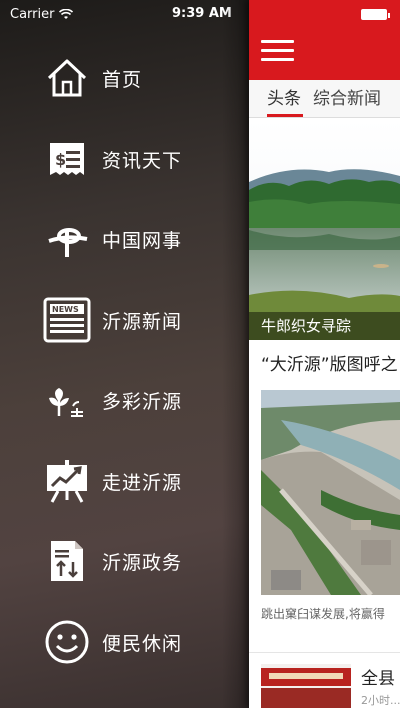  Describe the element at coordinates (349, 99) in the screenshot. I see `tab-general-news: 综合新闻` at that location.